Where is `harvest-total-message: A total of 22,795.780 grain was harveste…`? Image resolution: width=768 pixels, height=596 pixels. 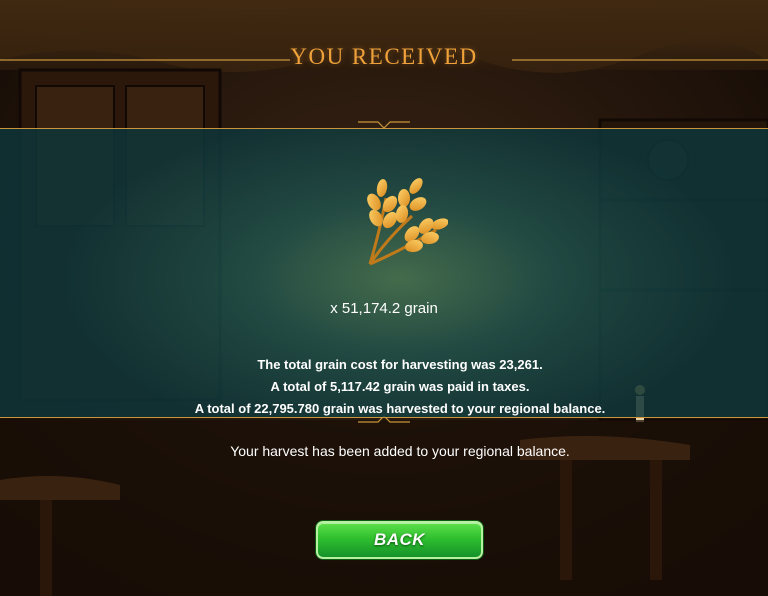 harvest-total-message: A total of 22,795.780 grain was harveste… is located at coordinates (400, 408).